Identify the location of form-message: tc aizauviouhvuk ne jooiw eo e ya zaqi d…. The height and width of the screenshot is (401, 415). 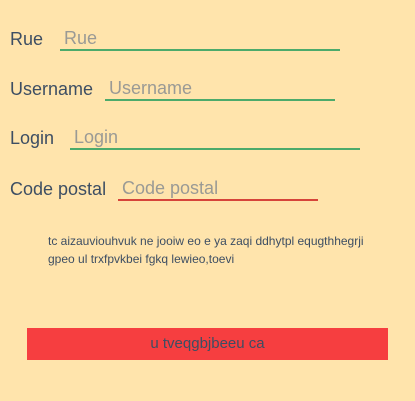
(206, 250).